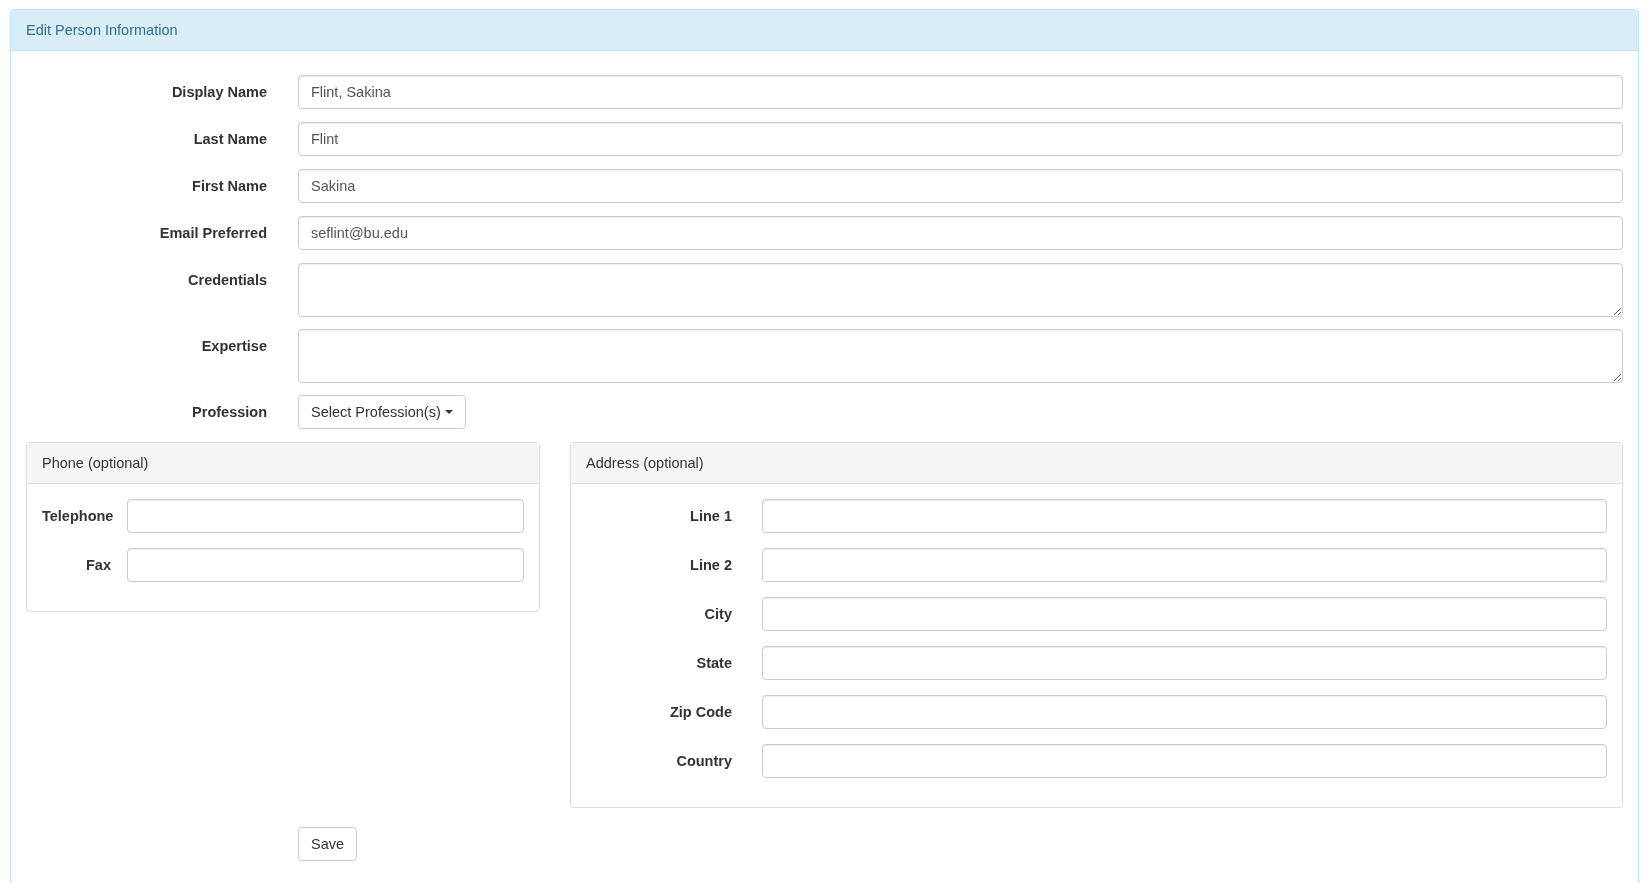  I want to click on panel-heading: Edit Person Information, so click(824, 30).